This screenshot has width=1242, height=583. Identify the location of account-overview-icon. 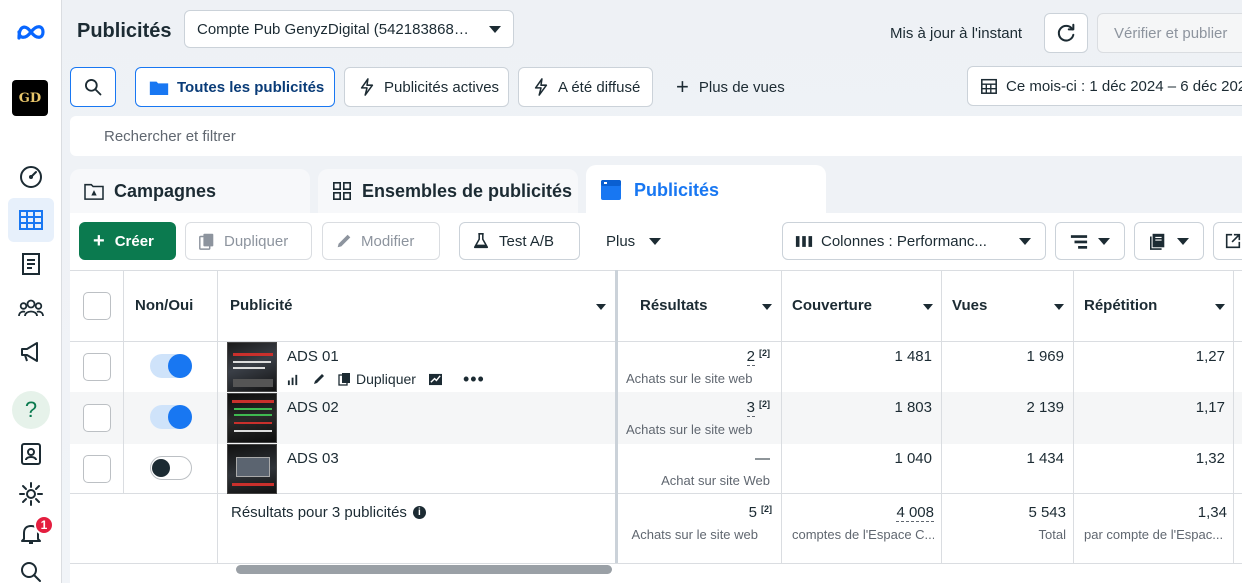
(31, 454).